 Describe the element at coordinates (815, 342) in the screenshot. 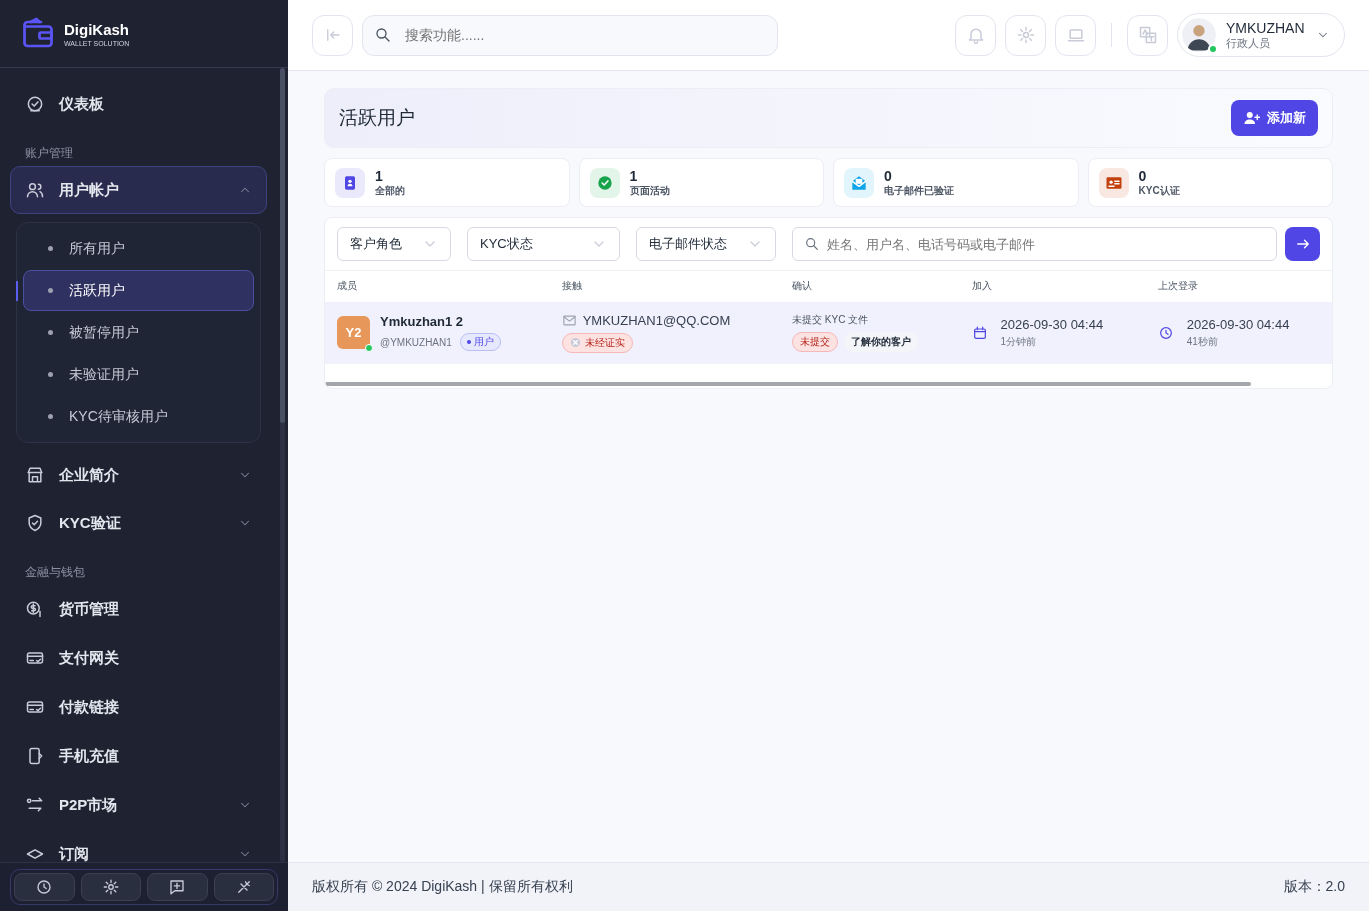

I see `kyc-status-tag: 未提交` at that location.